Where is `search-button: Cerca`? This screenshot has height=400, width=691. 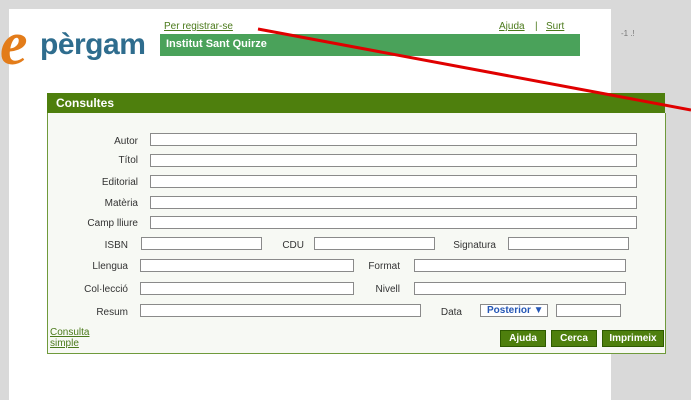 search-button: Cerca is located at coordinates (574, 338).